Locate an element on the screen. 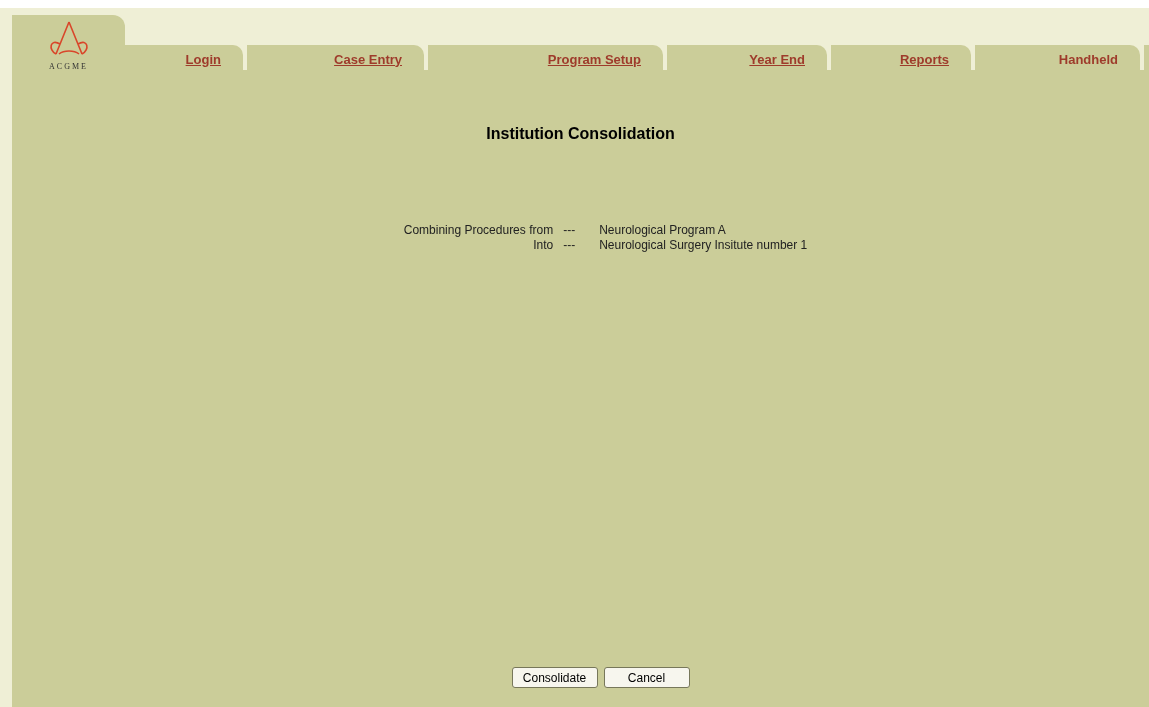  form-button: Cancel is located at coordinates (646, 677).